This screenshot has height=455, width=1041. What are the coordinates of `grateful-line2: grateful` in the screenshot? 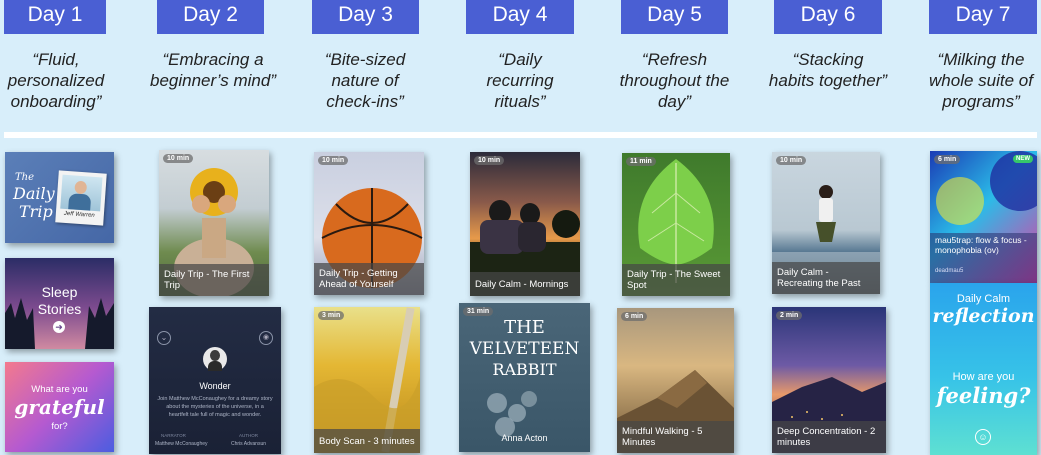 It's located at (59, 407).